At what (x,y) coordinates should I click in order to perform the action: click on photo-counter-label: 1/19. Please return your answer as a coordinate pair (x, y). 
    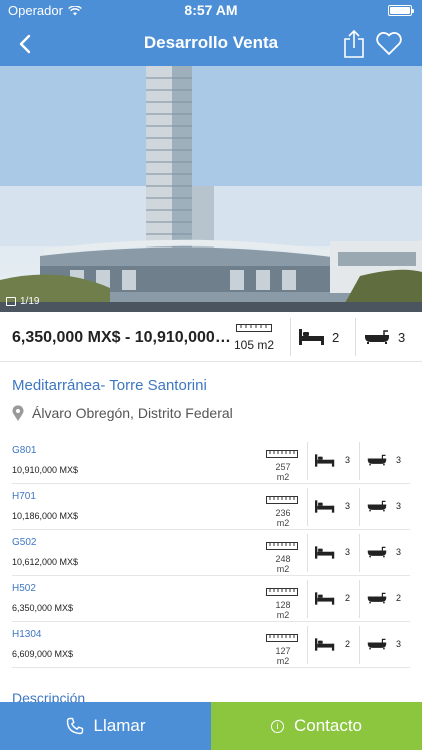
    Looking at the image, I should click on (30, 301).